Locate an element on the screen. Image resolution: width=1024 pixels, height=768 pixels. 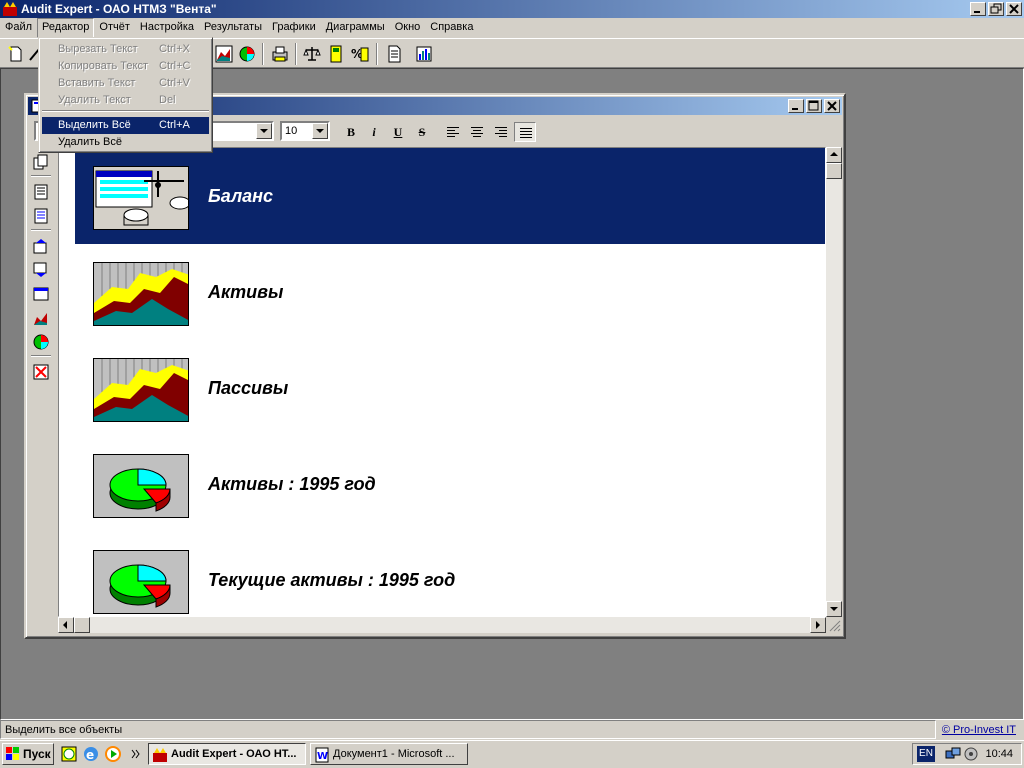
report-item-balance: Баланс is located at coordinates (450, 196).